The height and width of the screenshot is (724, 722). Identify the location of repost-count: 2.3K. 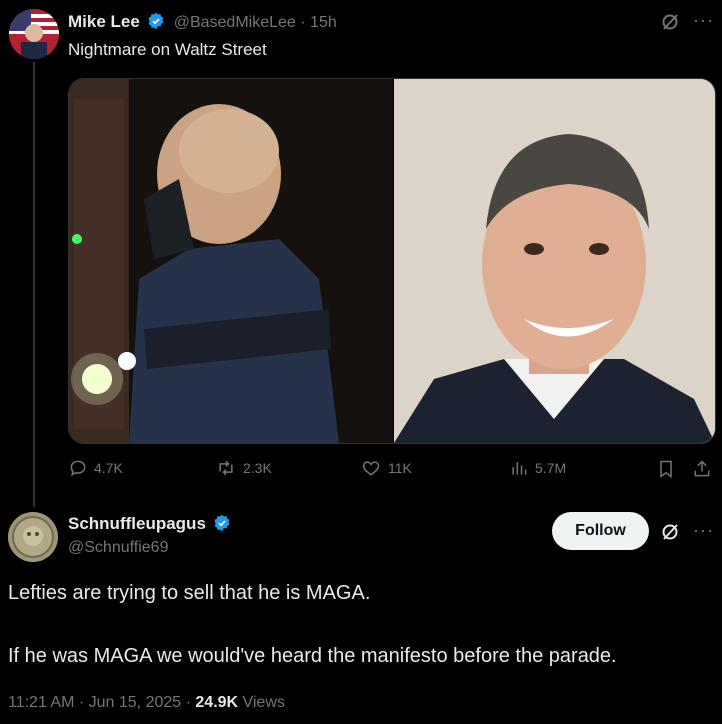
(257, 468).